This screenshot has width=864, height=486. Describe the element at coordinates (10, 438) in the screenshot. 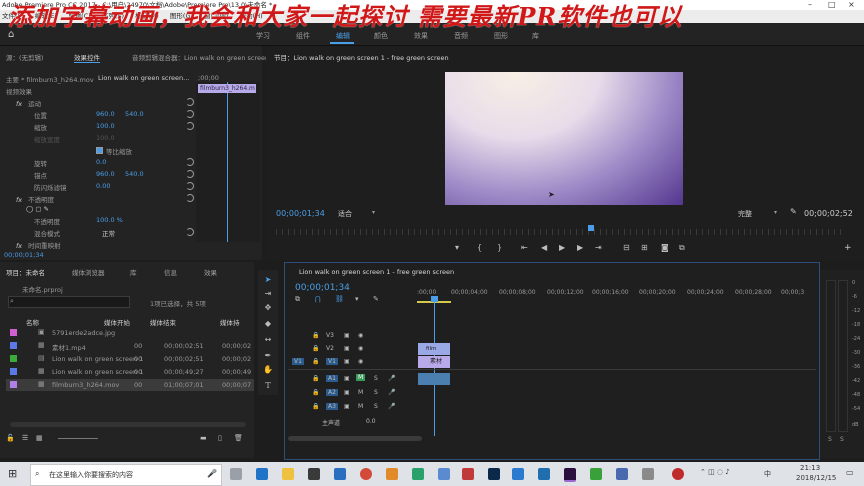

I see `lock-icon: 🔓` at that location.